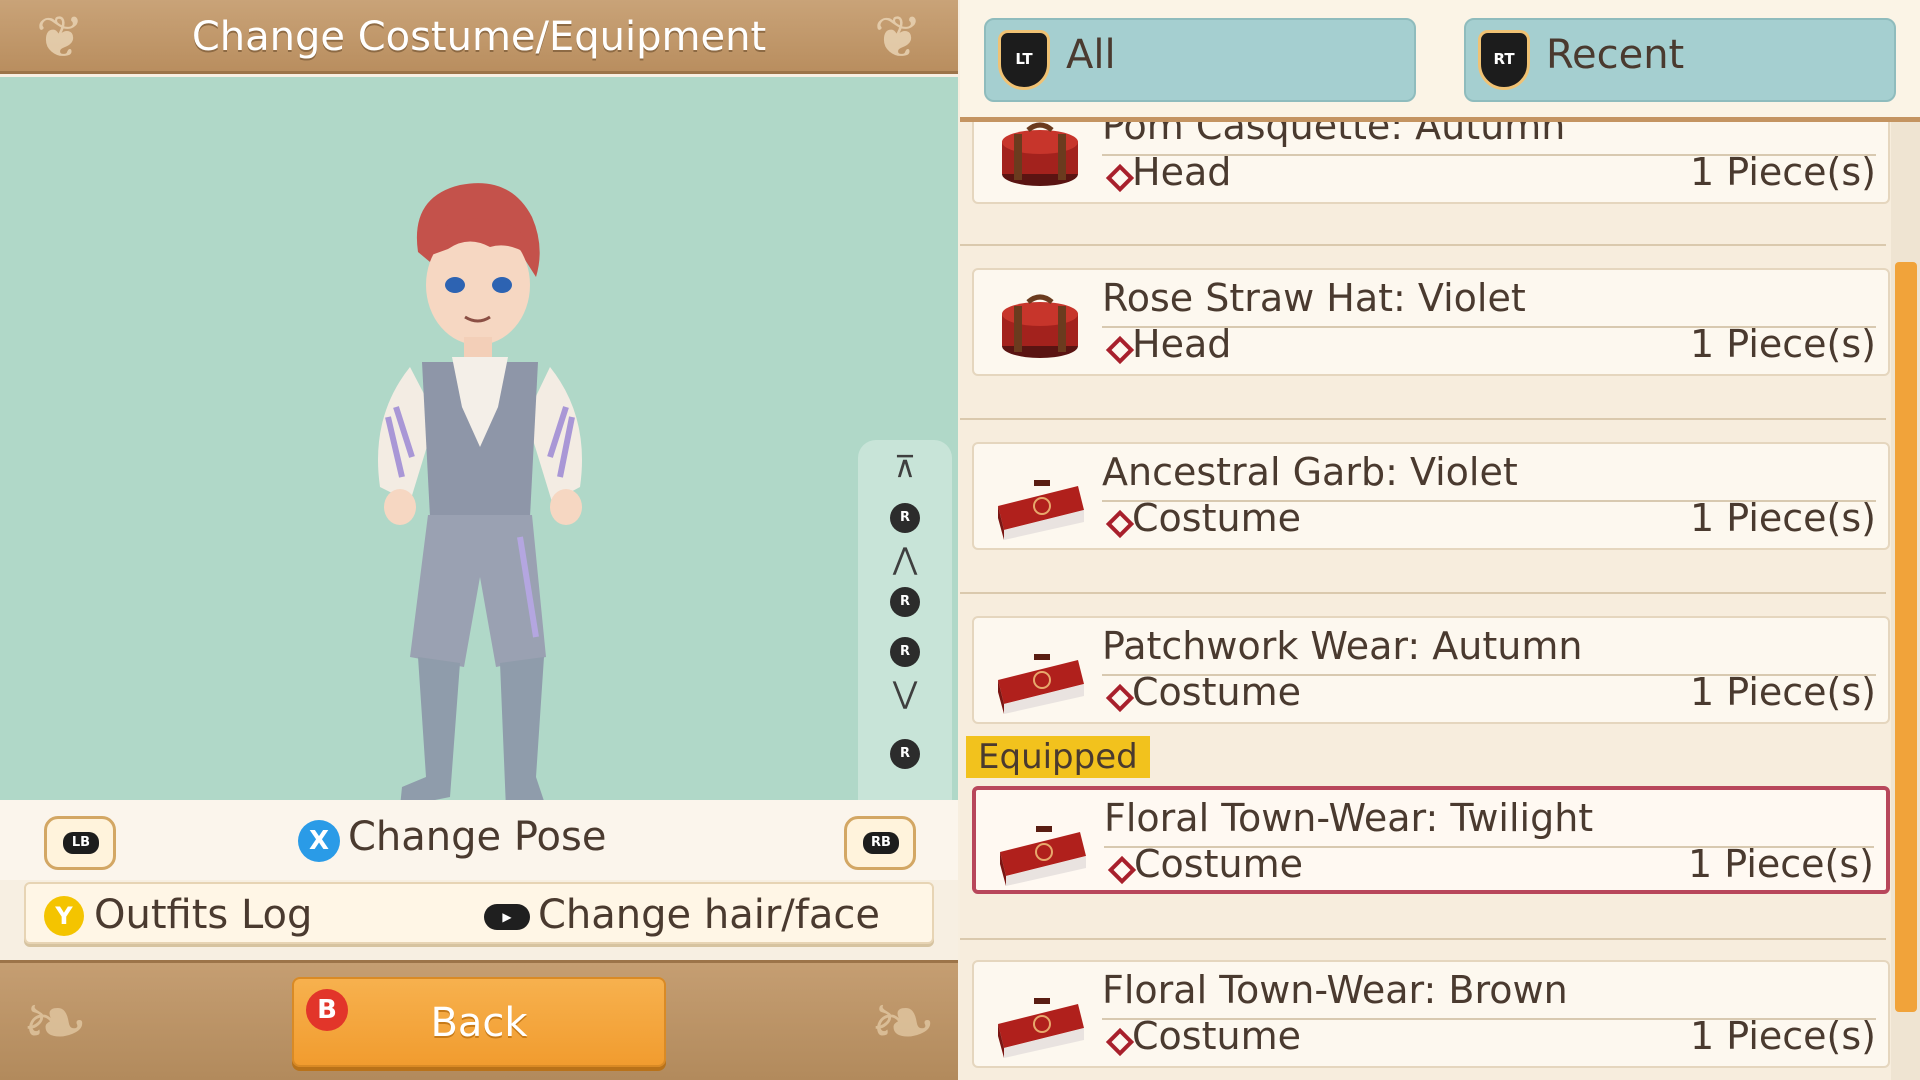 The image size is (1920, 1080). Describe the element at coordinates (203, 915) in the screenshot. I see `outfits-log-label: Outfits Log` at that location.